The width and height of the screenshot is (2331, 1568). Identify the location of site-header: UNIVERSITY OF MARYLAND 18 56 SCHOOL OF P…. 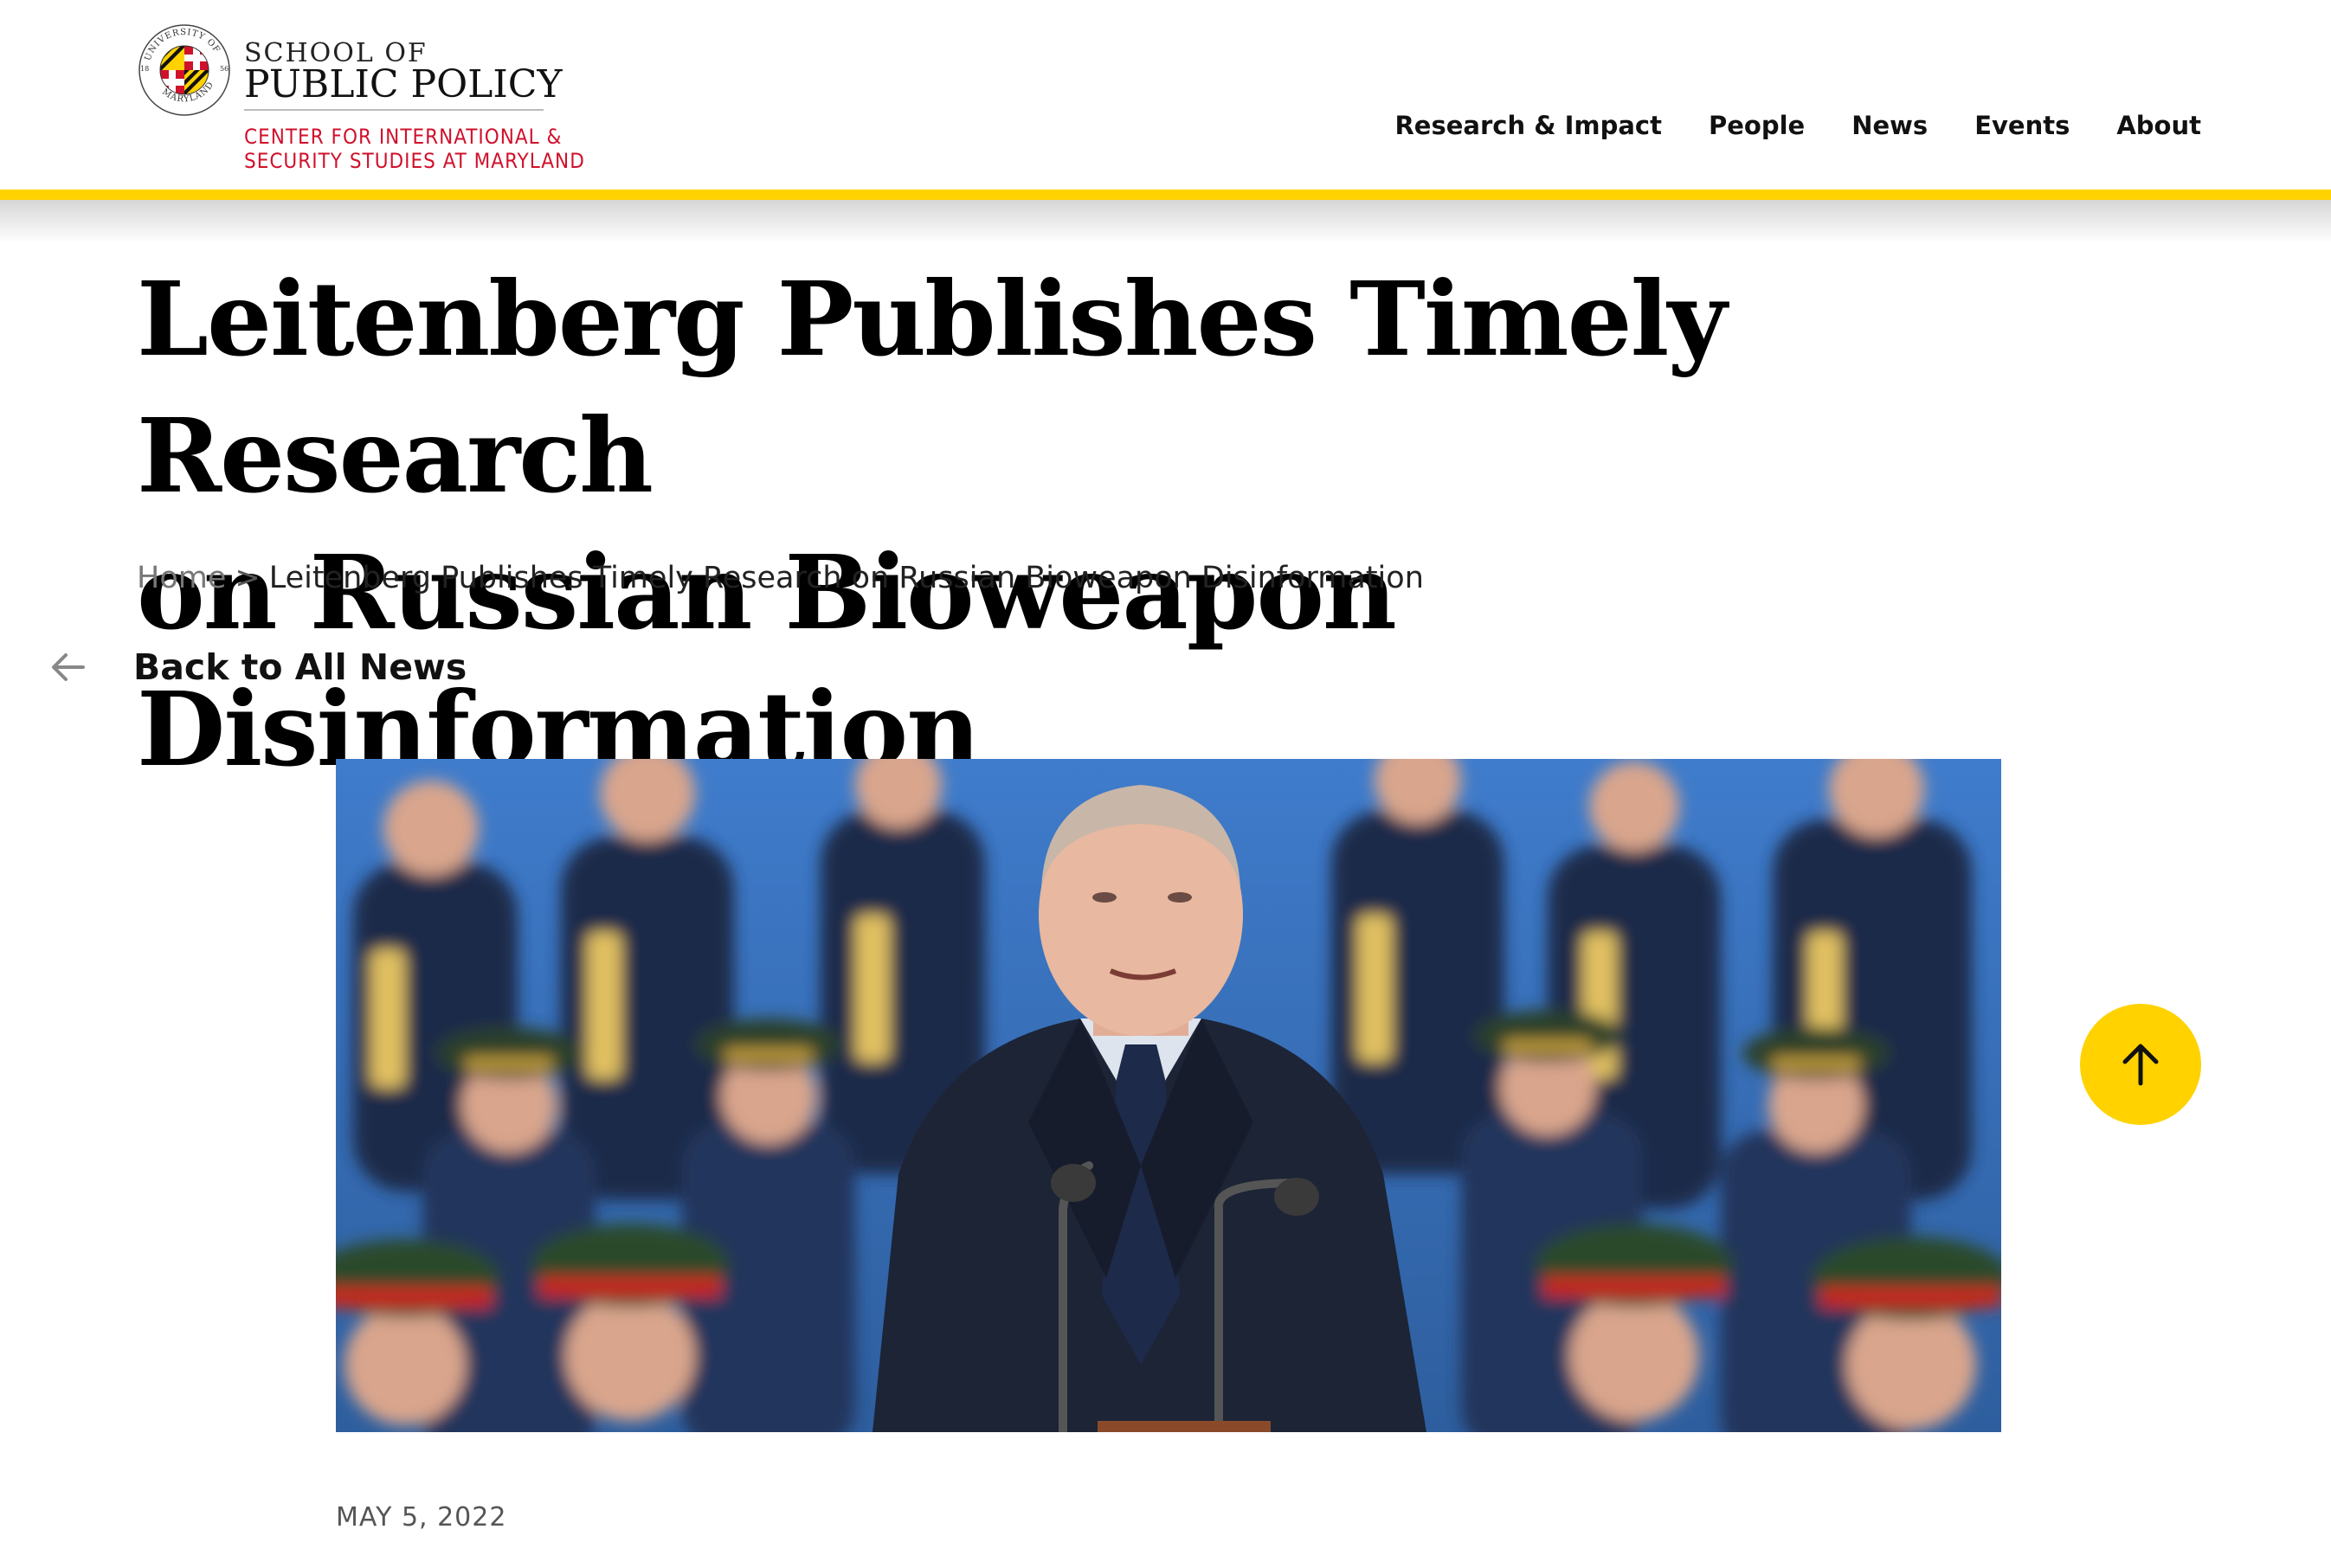
(1165, 96).